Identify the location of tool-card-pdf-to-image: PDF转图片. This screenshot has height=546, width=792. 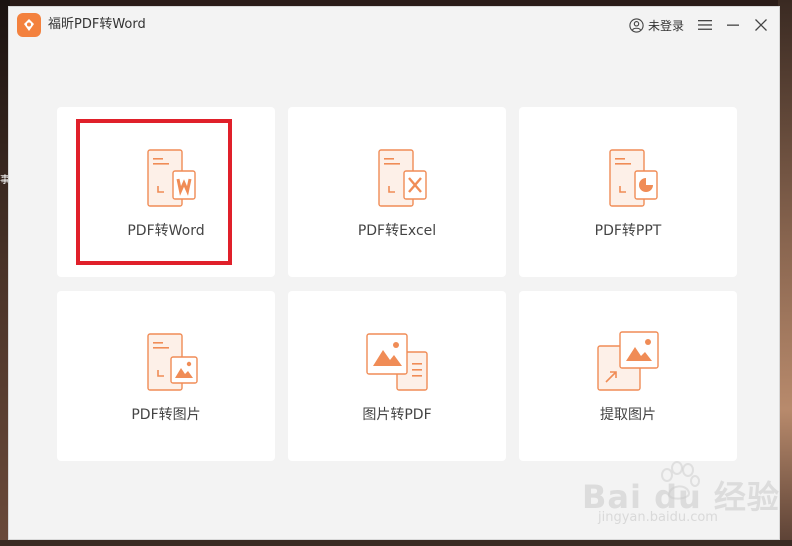
(166, 376).